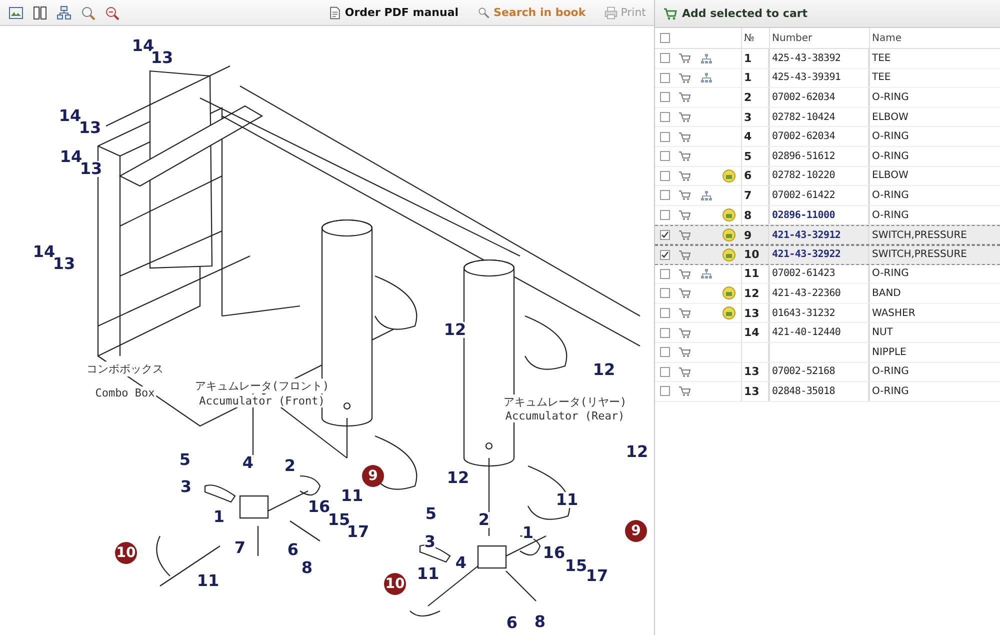 This screenshot has height=635, width=1000. What do you see at coordinates (752, 293) in the screenshot?
I see `position-number: 12` at bounding box center [752, 293].